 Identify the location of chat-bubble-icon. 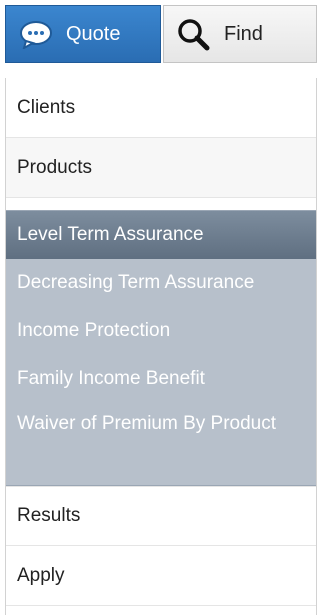
(36, 34).